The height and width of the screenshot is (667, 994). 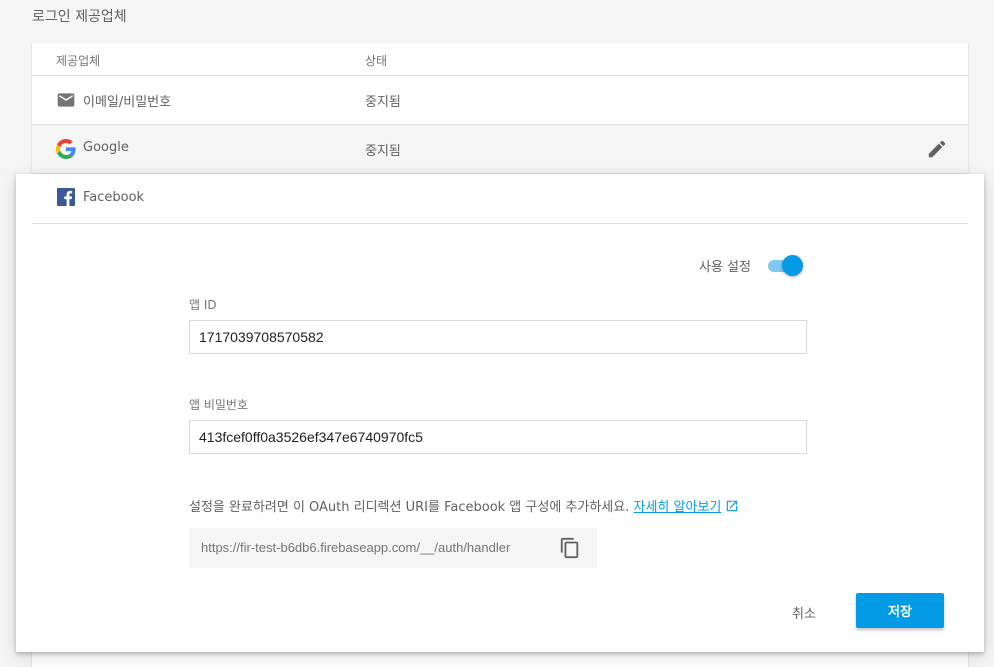 I want to click on enable-label: 사용 설정, so click(x=725, y=267).